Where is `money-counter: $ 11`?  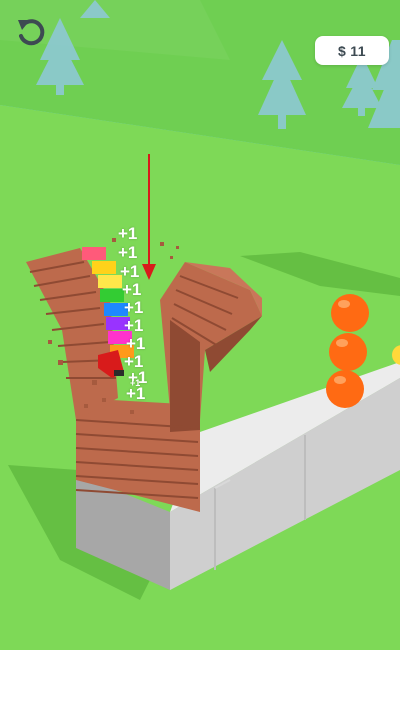
money-counter: $ 11 is located at coordinates (352, 50).